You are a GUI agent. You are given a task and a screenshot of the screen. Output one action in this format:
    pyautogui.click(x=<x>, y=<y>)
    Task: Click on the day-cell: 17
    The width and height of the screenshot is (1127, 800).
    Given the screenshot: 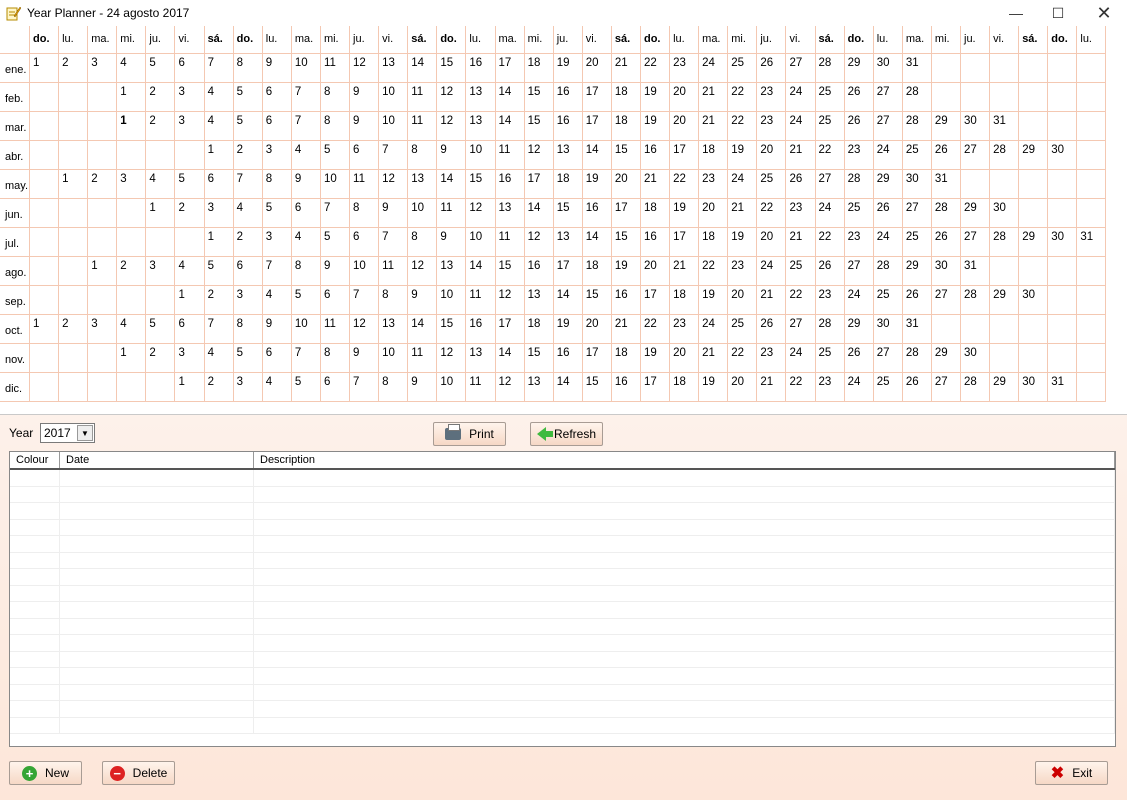 What is the action you would take?
    pyautogui.click(x=685, y=242)
    